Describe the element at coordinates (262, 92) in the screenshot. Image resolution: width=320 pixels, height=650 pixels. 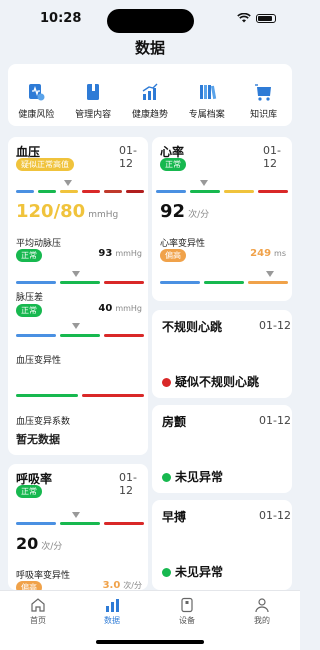
I see `knowledge-base-icon` at that location.